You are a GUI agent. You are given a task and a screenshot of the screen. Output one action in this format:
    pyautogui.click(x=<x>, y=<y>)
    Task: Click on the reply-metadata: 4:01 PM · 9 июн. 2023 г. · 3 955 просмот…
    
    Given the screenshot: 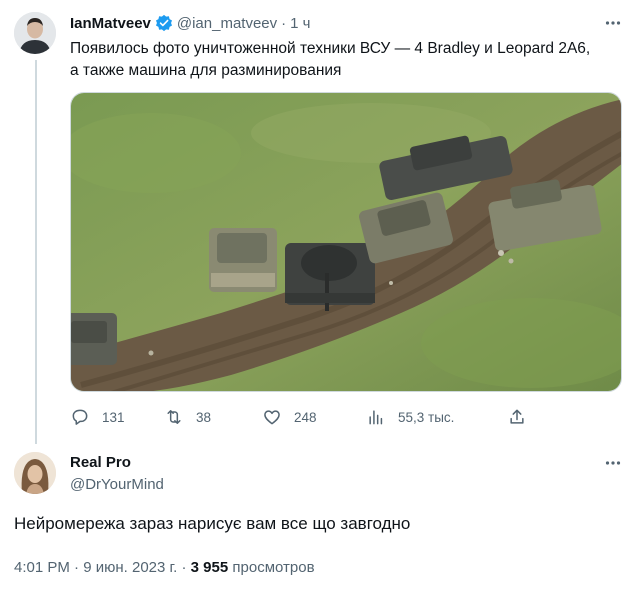 What is the action you would take?
    pyautogui.click(x=164, y=567)
    